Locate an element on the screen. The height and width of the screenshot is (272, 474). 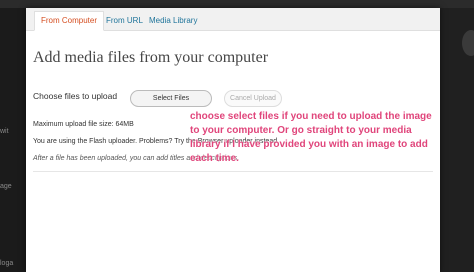
max-size-text: Maximum upload file size: 64MB is located at coordinates (83, 124).